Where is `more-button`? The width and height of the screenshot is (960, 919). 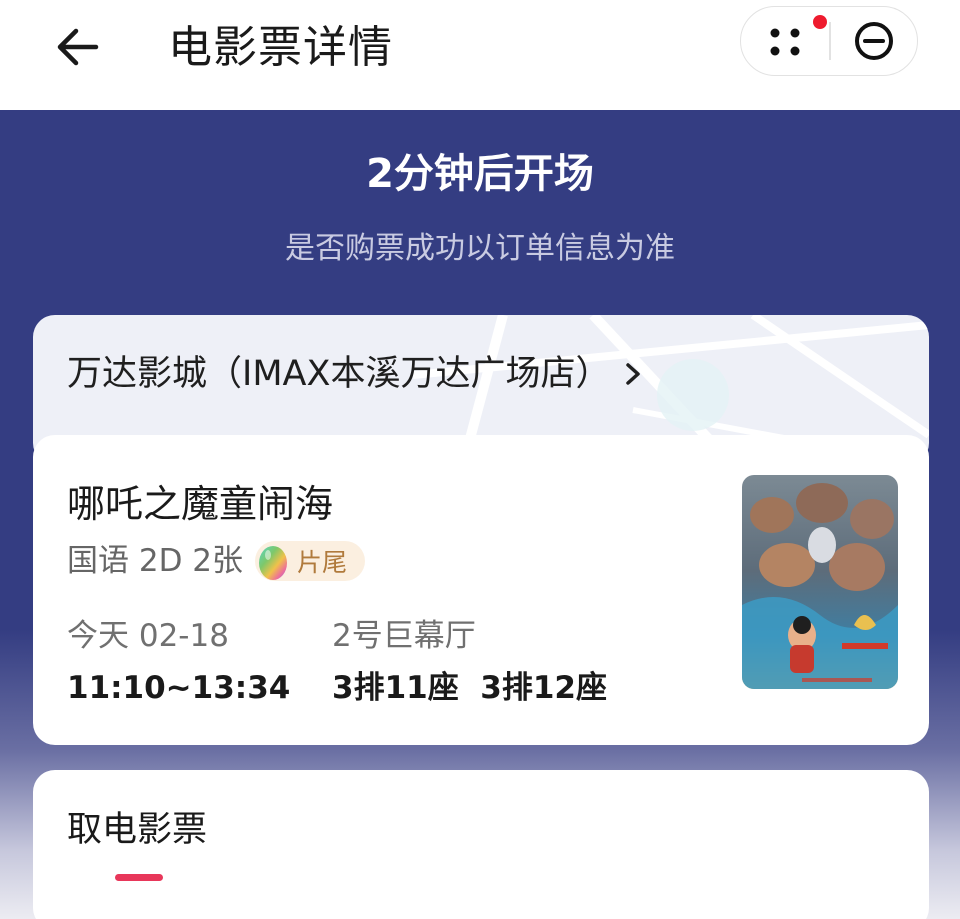
more-button is located at coordinates (785, 41).